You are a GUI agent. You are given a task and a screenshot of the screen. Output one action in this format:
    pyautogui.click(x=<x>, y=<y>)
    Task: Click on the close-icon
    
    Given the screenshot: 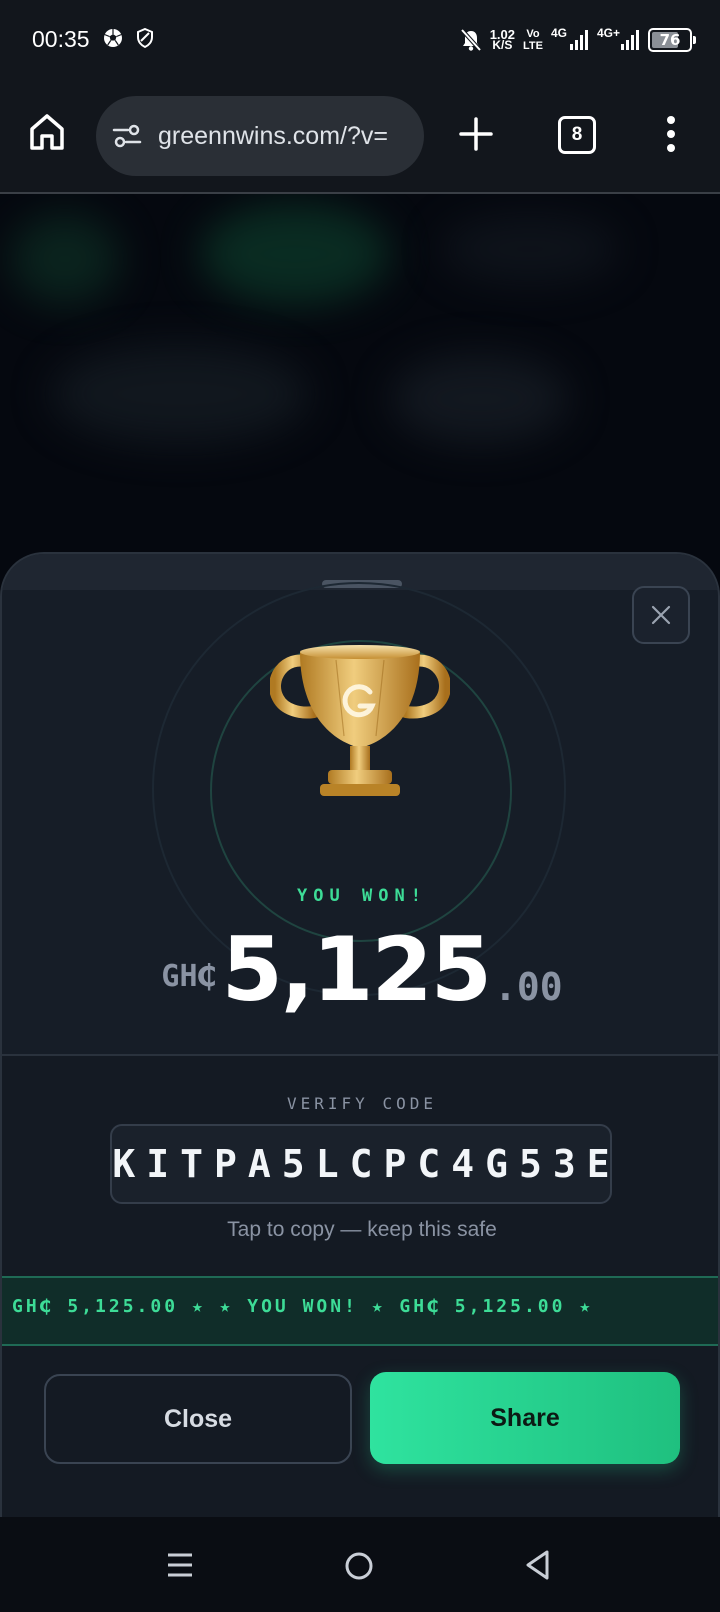 What is the action you would take?
    pyautogui.click(x=661, y=615)
    